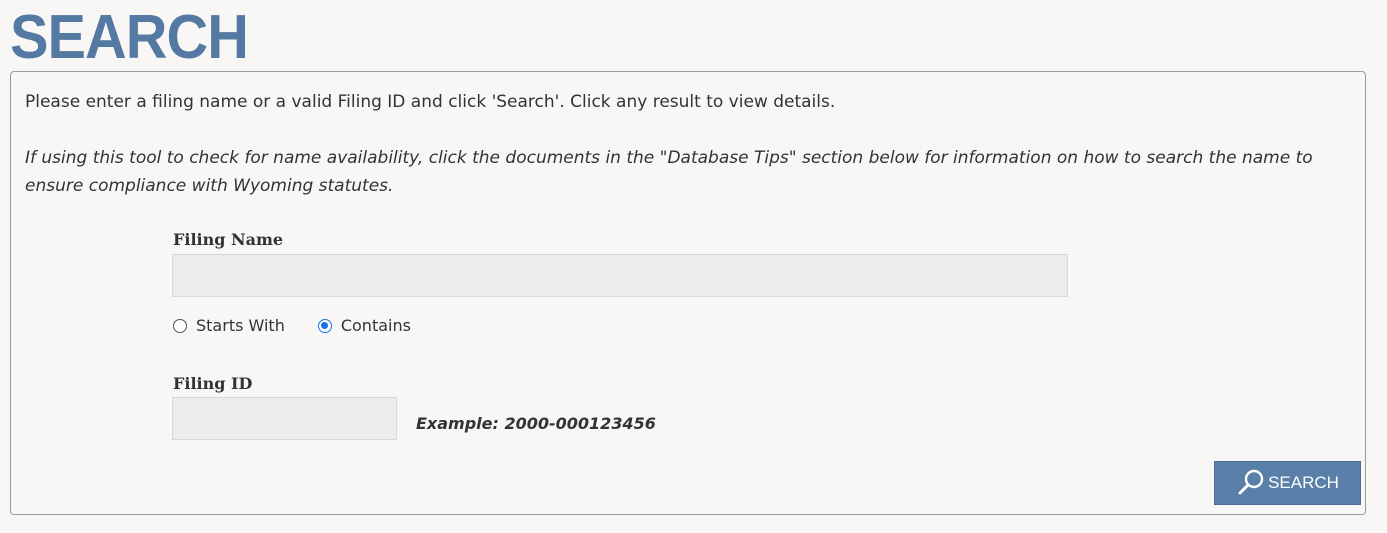 This screenshot has width=1387, height=533. I want to click on starts-with-option: Starts With, so click(229, 325).